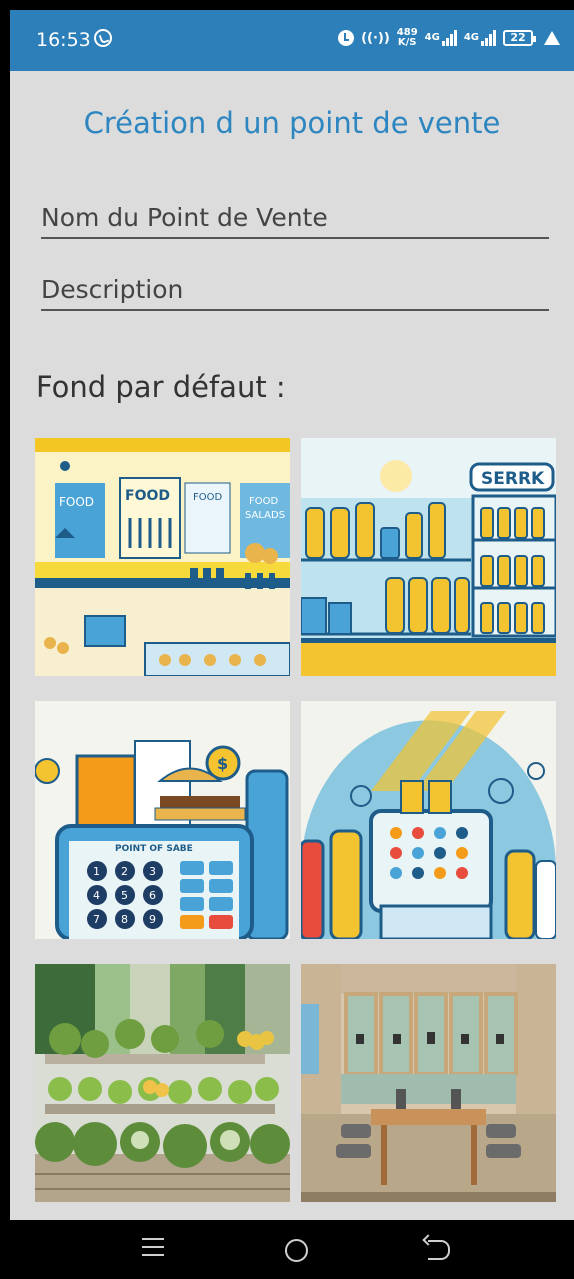 The height and width of the screenshot is (1279, 574). Describe the element at coordinates (441, 38) in the screenshot. I see `signal-icon-sim1: 4G` at that location.